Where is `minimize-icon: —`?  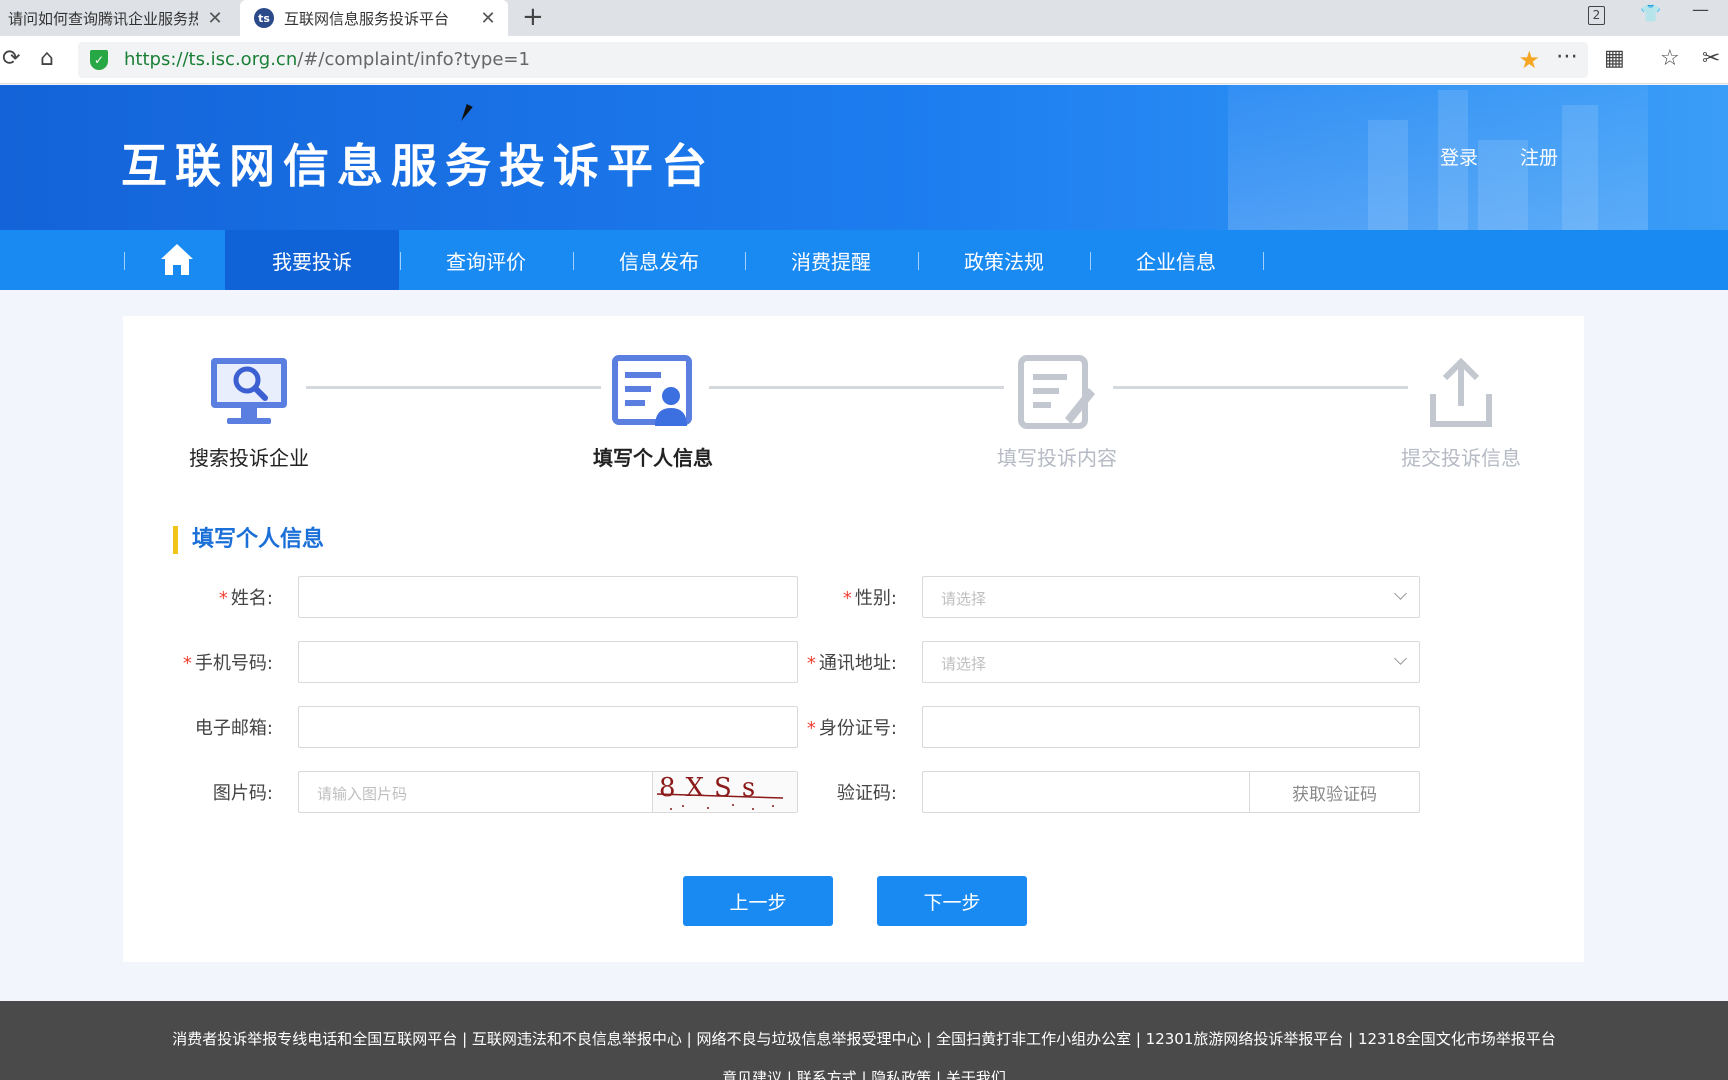
minimize-icon: — is located at coordinates (1700, 10).